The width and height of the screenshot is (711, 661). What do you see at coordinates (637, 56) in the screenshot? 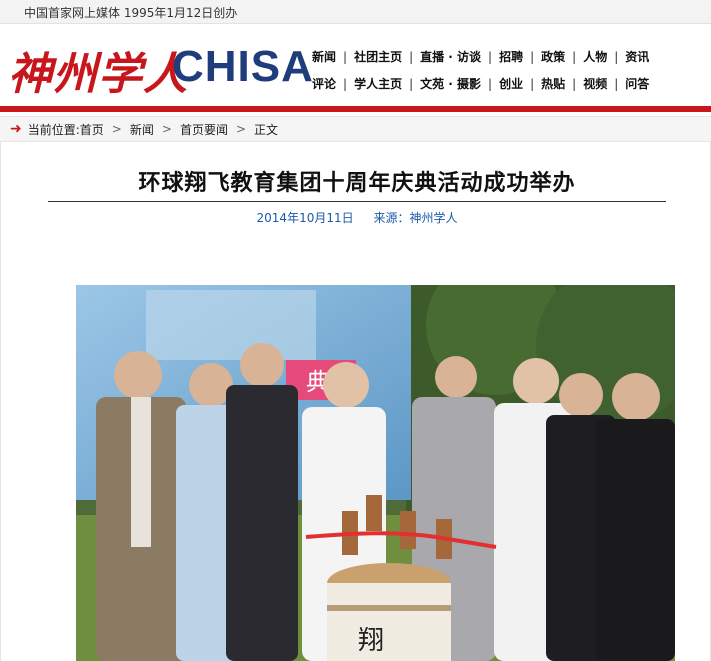
I see `nav-item-info: 资讯` at bounding box center [637, 56].